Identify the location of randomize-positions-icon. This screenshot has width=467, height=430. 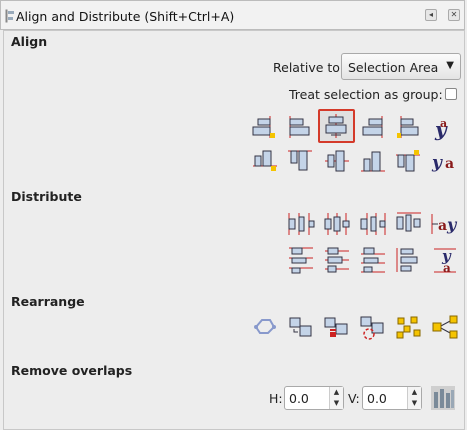
(409, 327).